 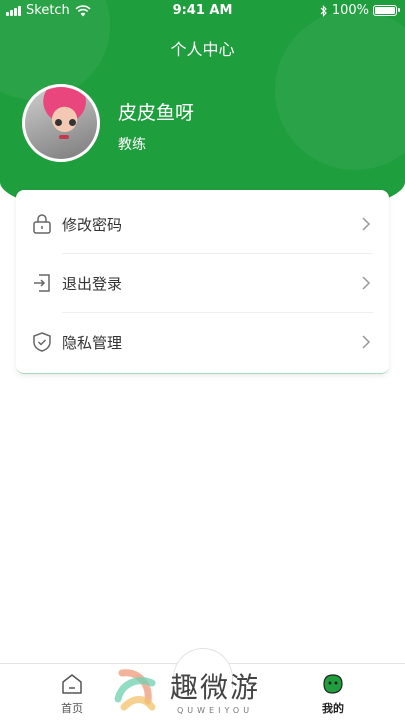 I want to click on lock-icon, so click(x=42, y=224).